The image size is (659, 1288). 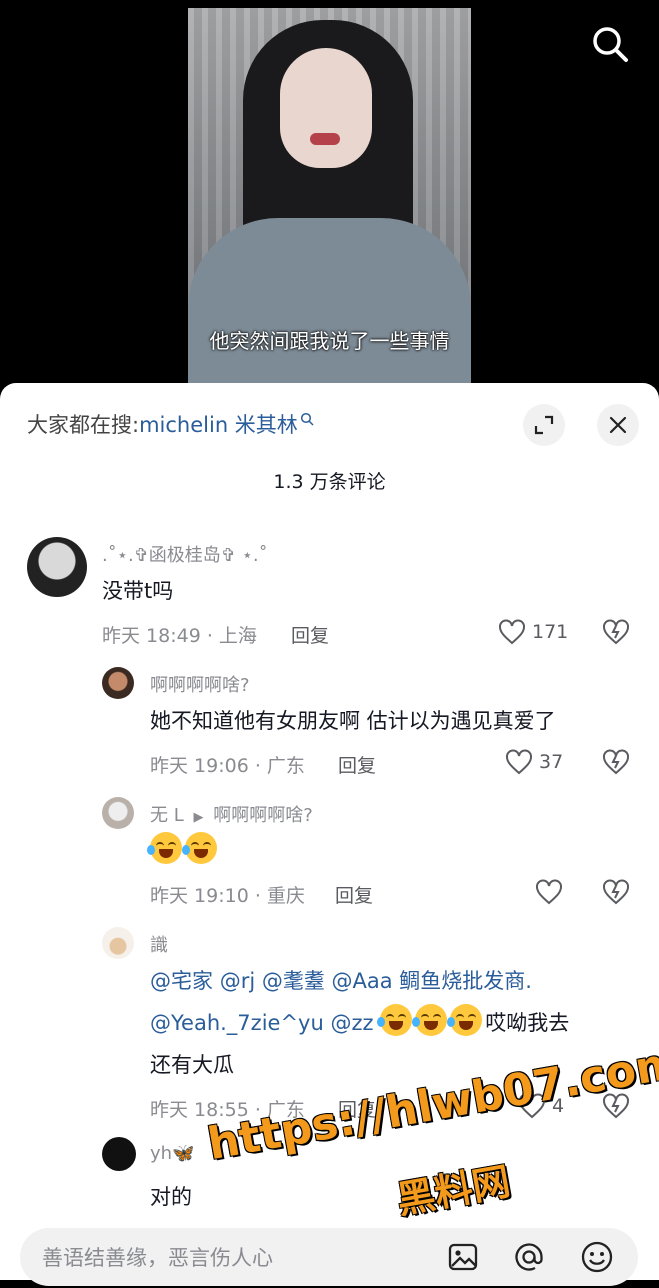 I want to click on reply-author: 无 L, so click(x=167, y=815).